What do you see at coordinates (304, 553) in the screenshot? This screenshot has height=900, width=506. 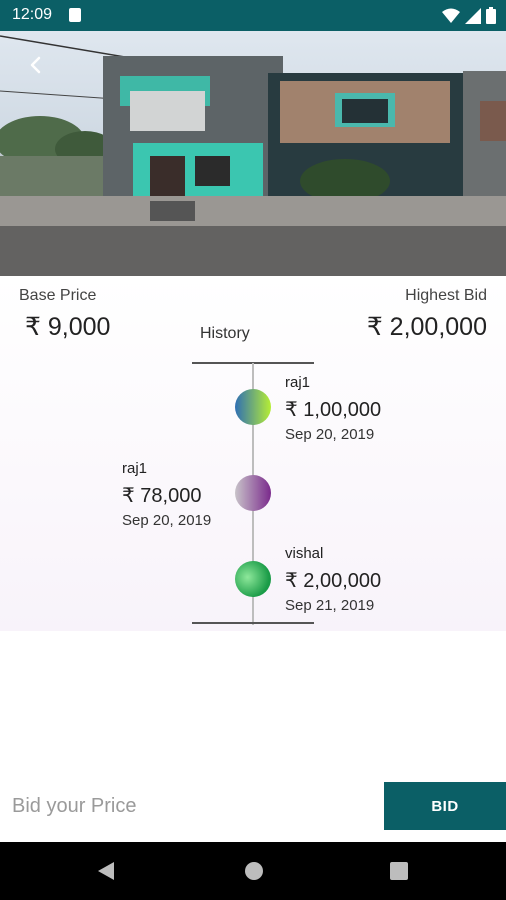 I see `bidder-name: vishal` at bounding box center [304, 553].